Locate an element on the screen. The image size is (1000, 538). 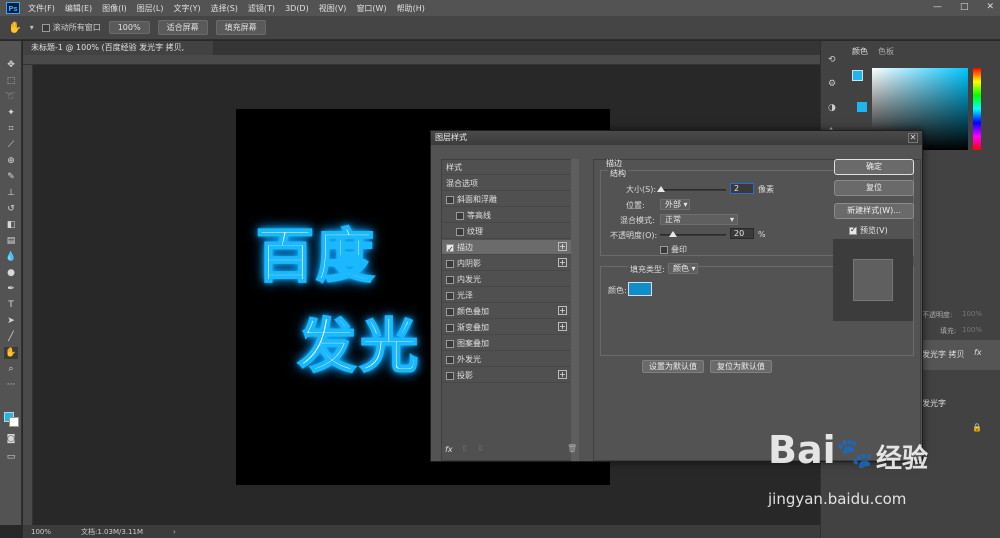
opacity-value: 100% is located at coordinates (972, 314).